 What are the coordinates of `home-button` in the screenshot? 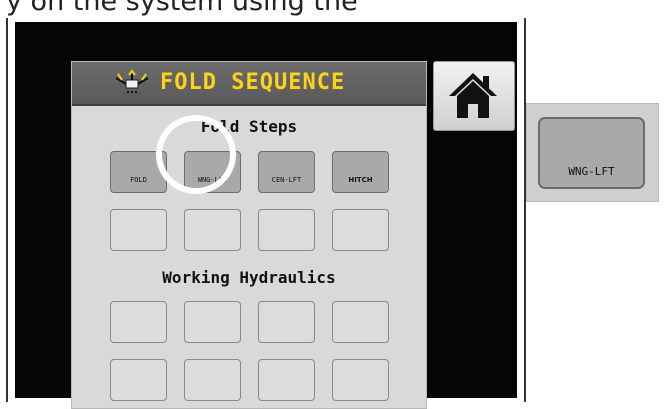 It's located at (474, 96).